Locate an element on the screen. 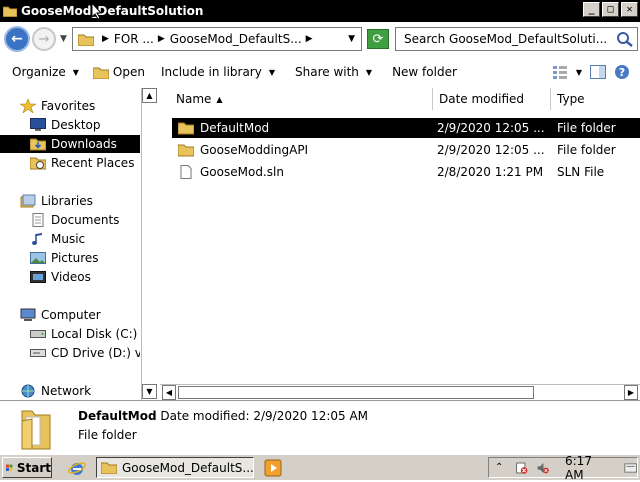 Image resolution: width=640 pixels, height=482 pixels. nav-music: Music is located at coordinates (70, 239).